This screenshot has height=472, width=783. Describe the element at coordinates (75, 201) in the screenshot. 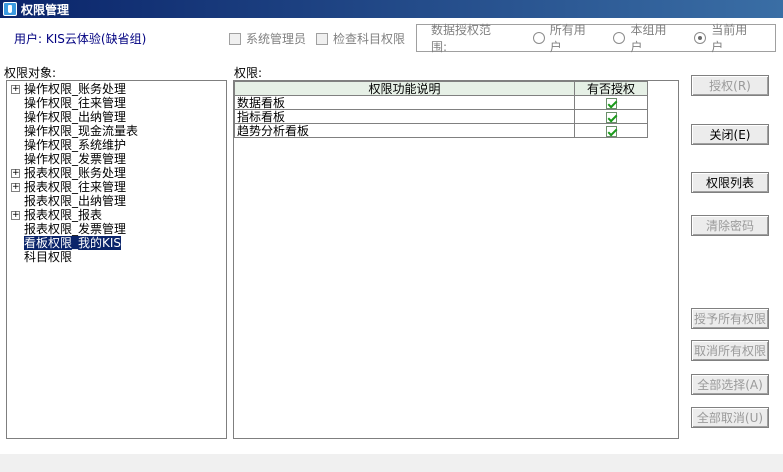

I see `tree-item-label: 报表权限_出纳管理` at that location.